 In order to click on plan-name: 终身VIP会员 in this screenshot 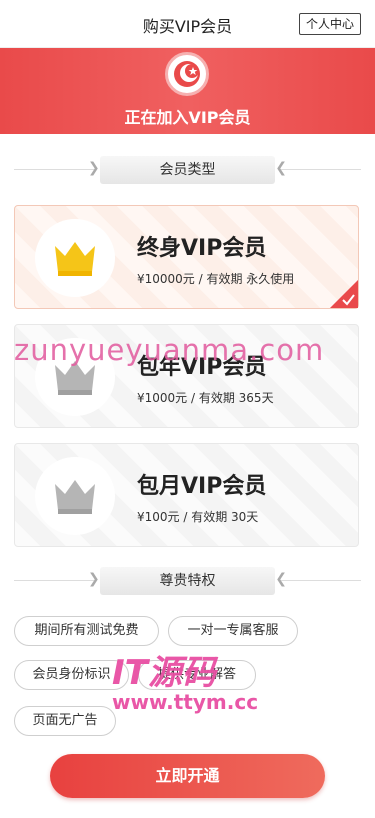, I will do `click(202, 248)`.